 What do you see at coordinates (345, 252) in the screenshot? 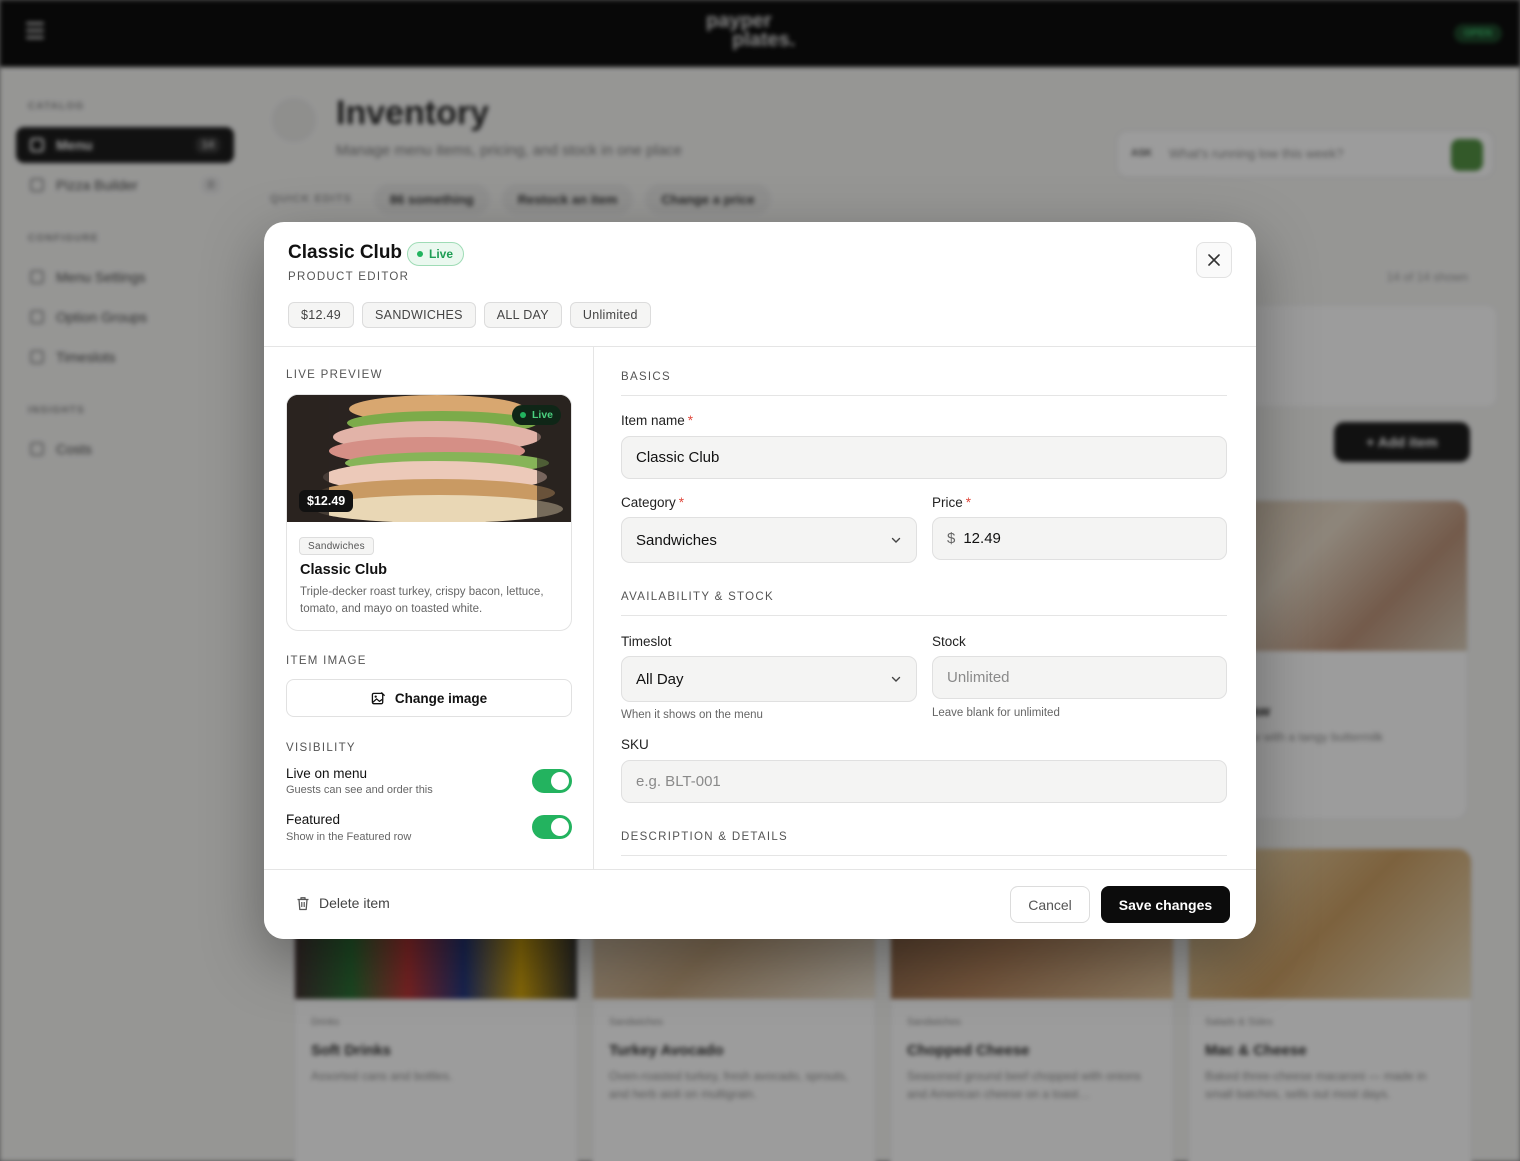
I see `modal-title: Classic Club` at bounding box center [345, 252].